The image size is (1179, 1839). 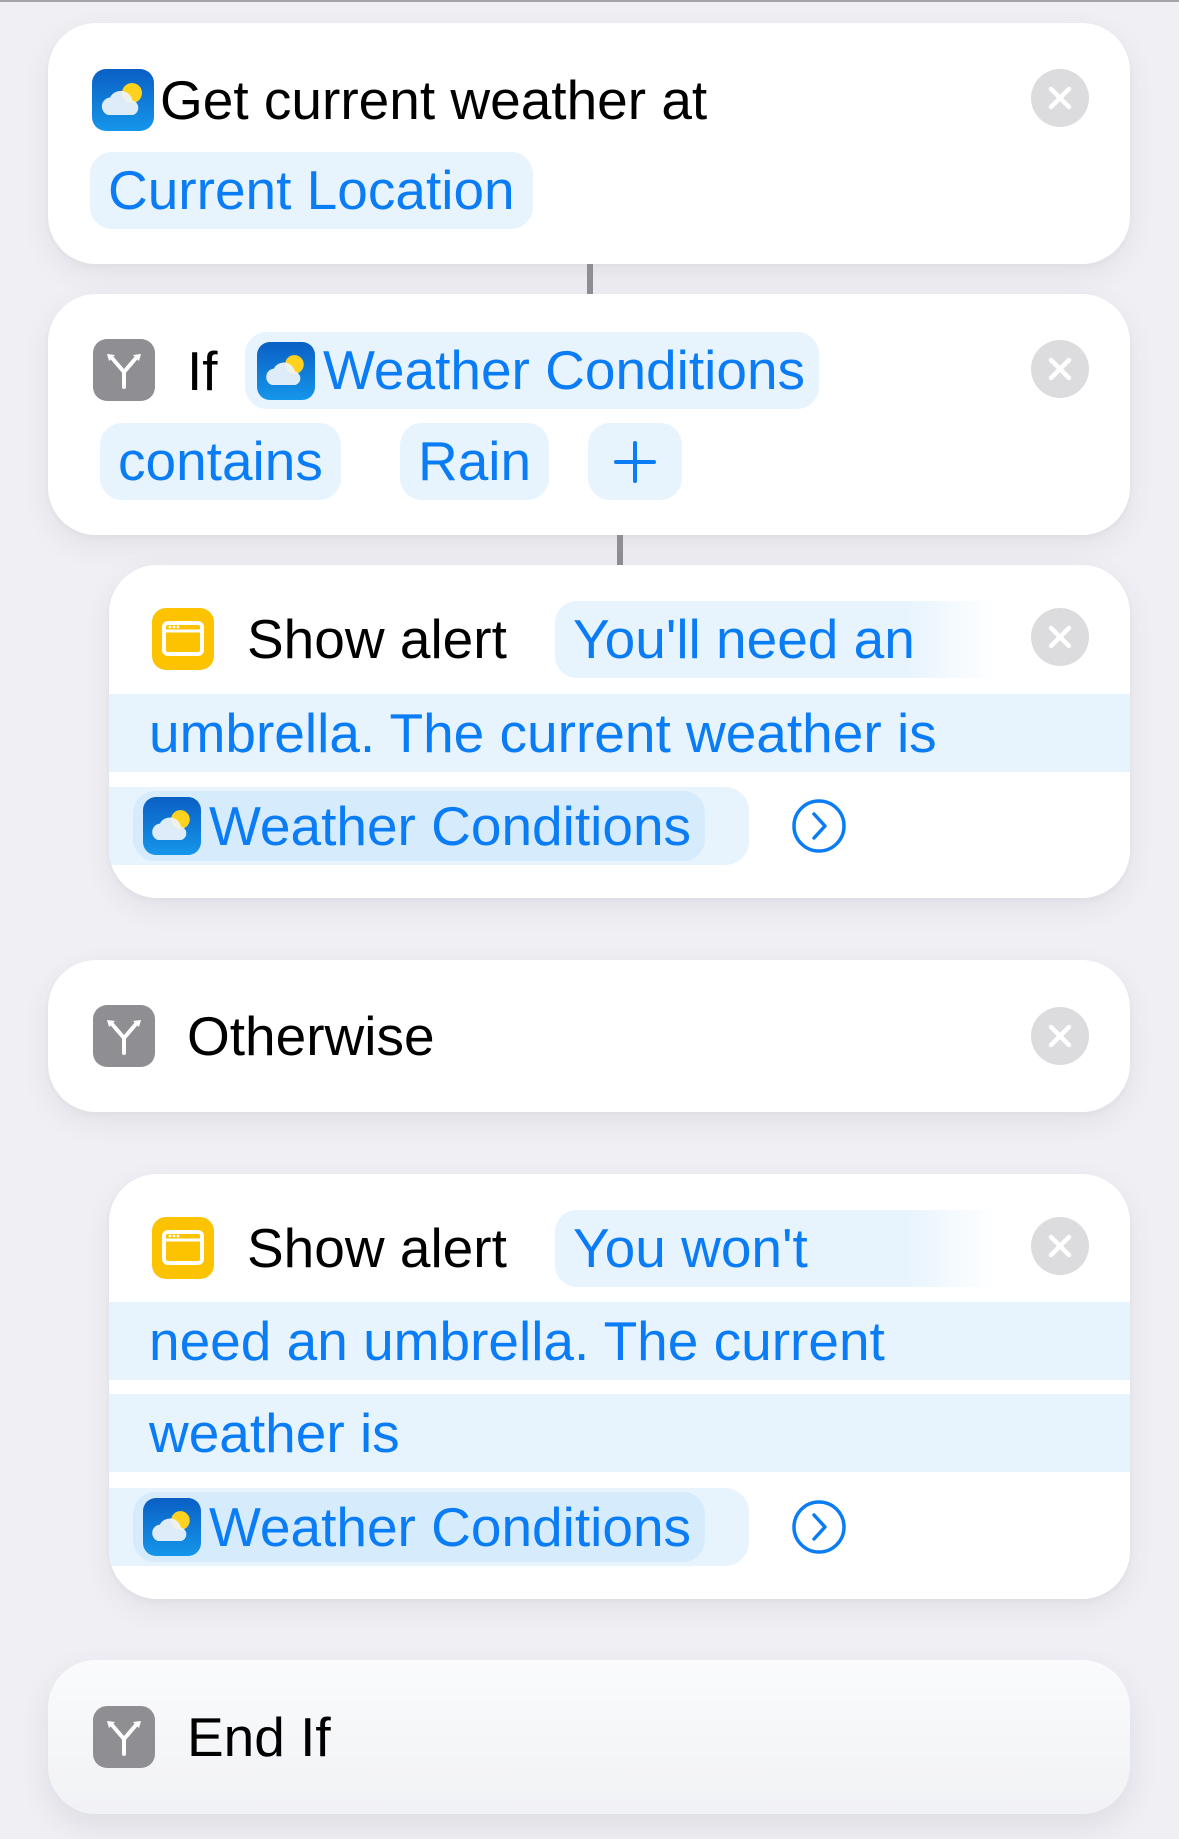 I want to click on alert-message-line: umbrella. The current weather is, so click(x=619, y=733).